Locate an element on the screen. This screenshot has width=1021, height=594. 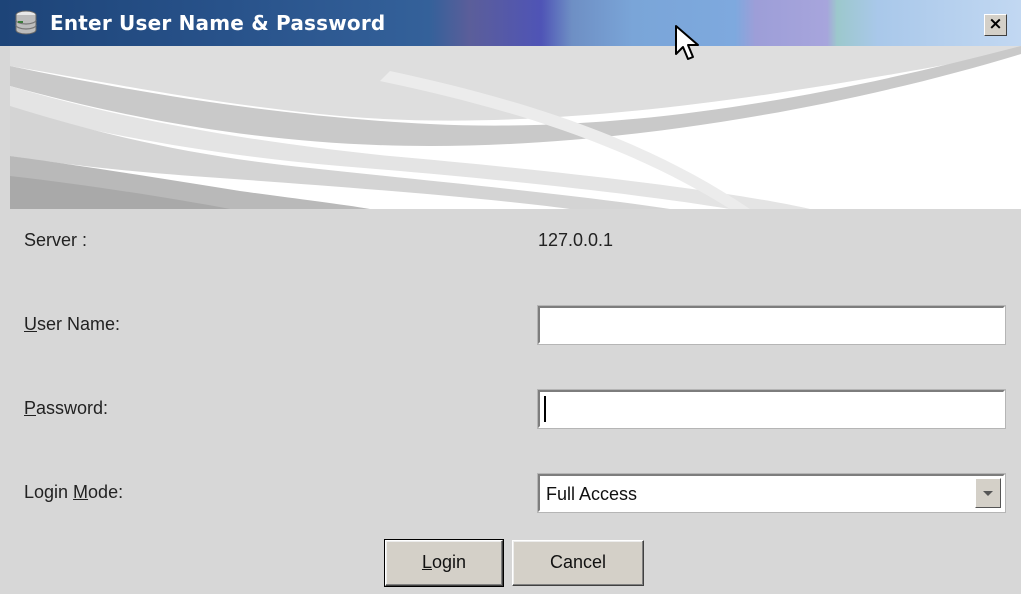
login-button-label: ogin is located at coordinates (449, 562).